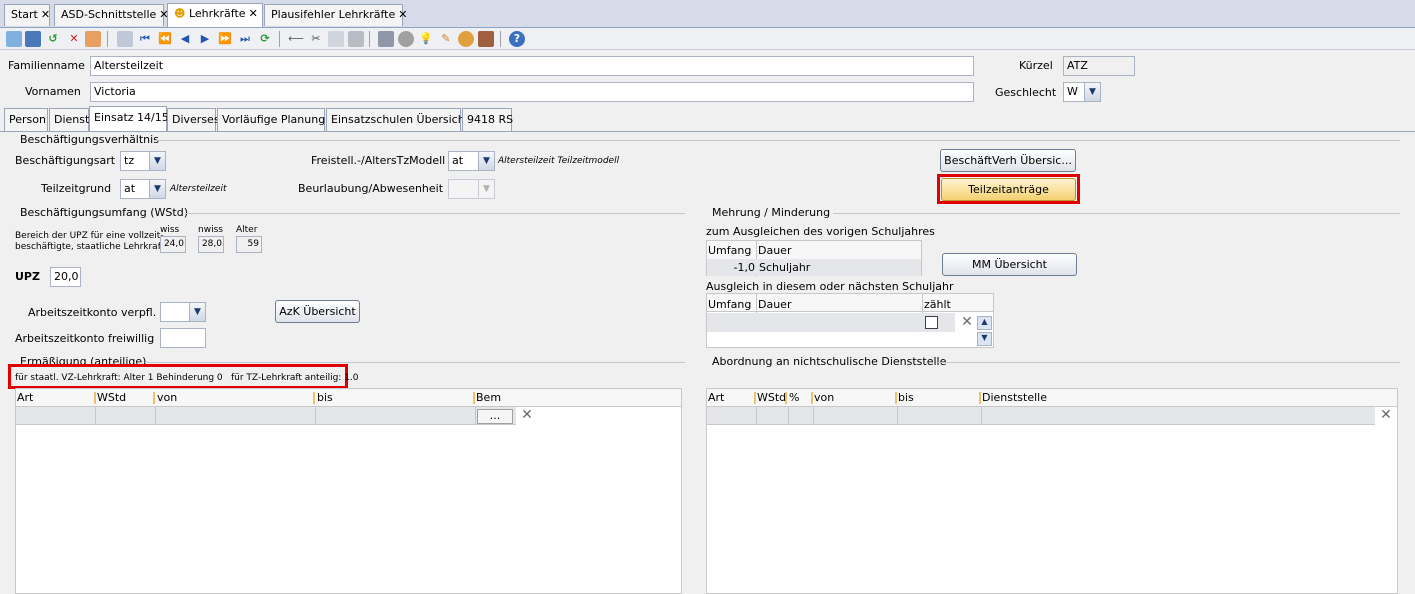 Image resolution: width=1415 pixels, height=594 pixels. What do you see at coordinates (225, 39) in the screenshot?
I see `fast-forward-icon: ⏩` at bounding box center [225, 39].